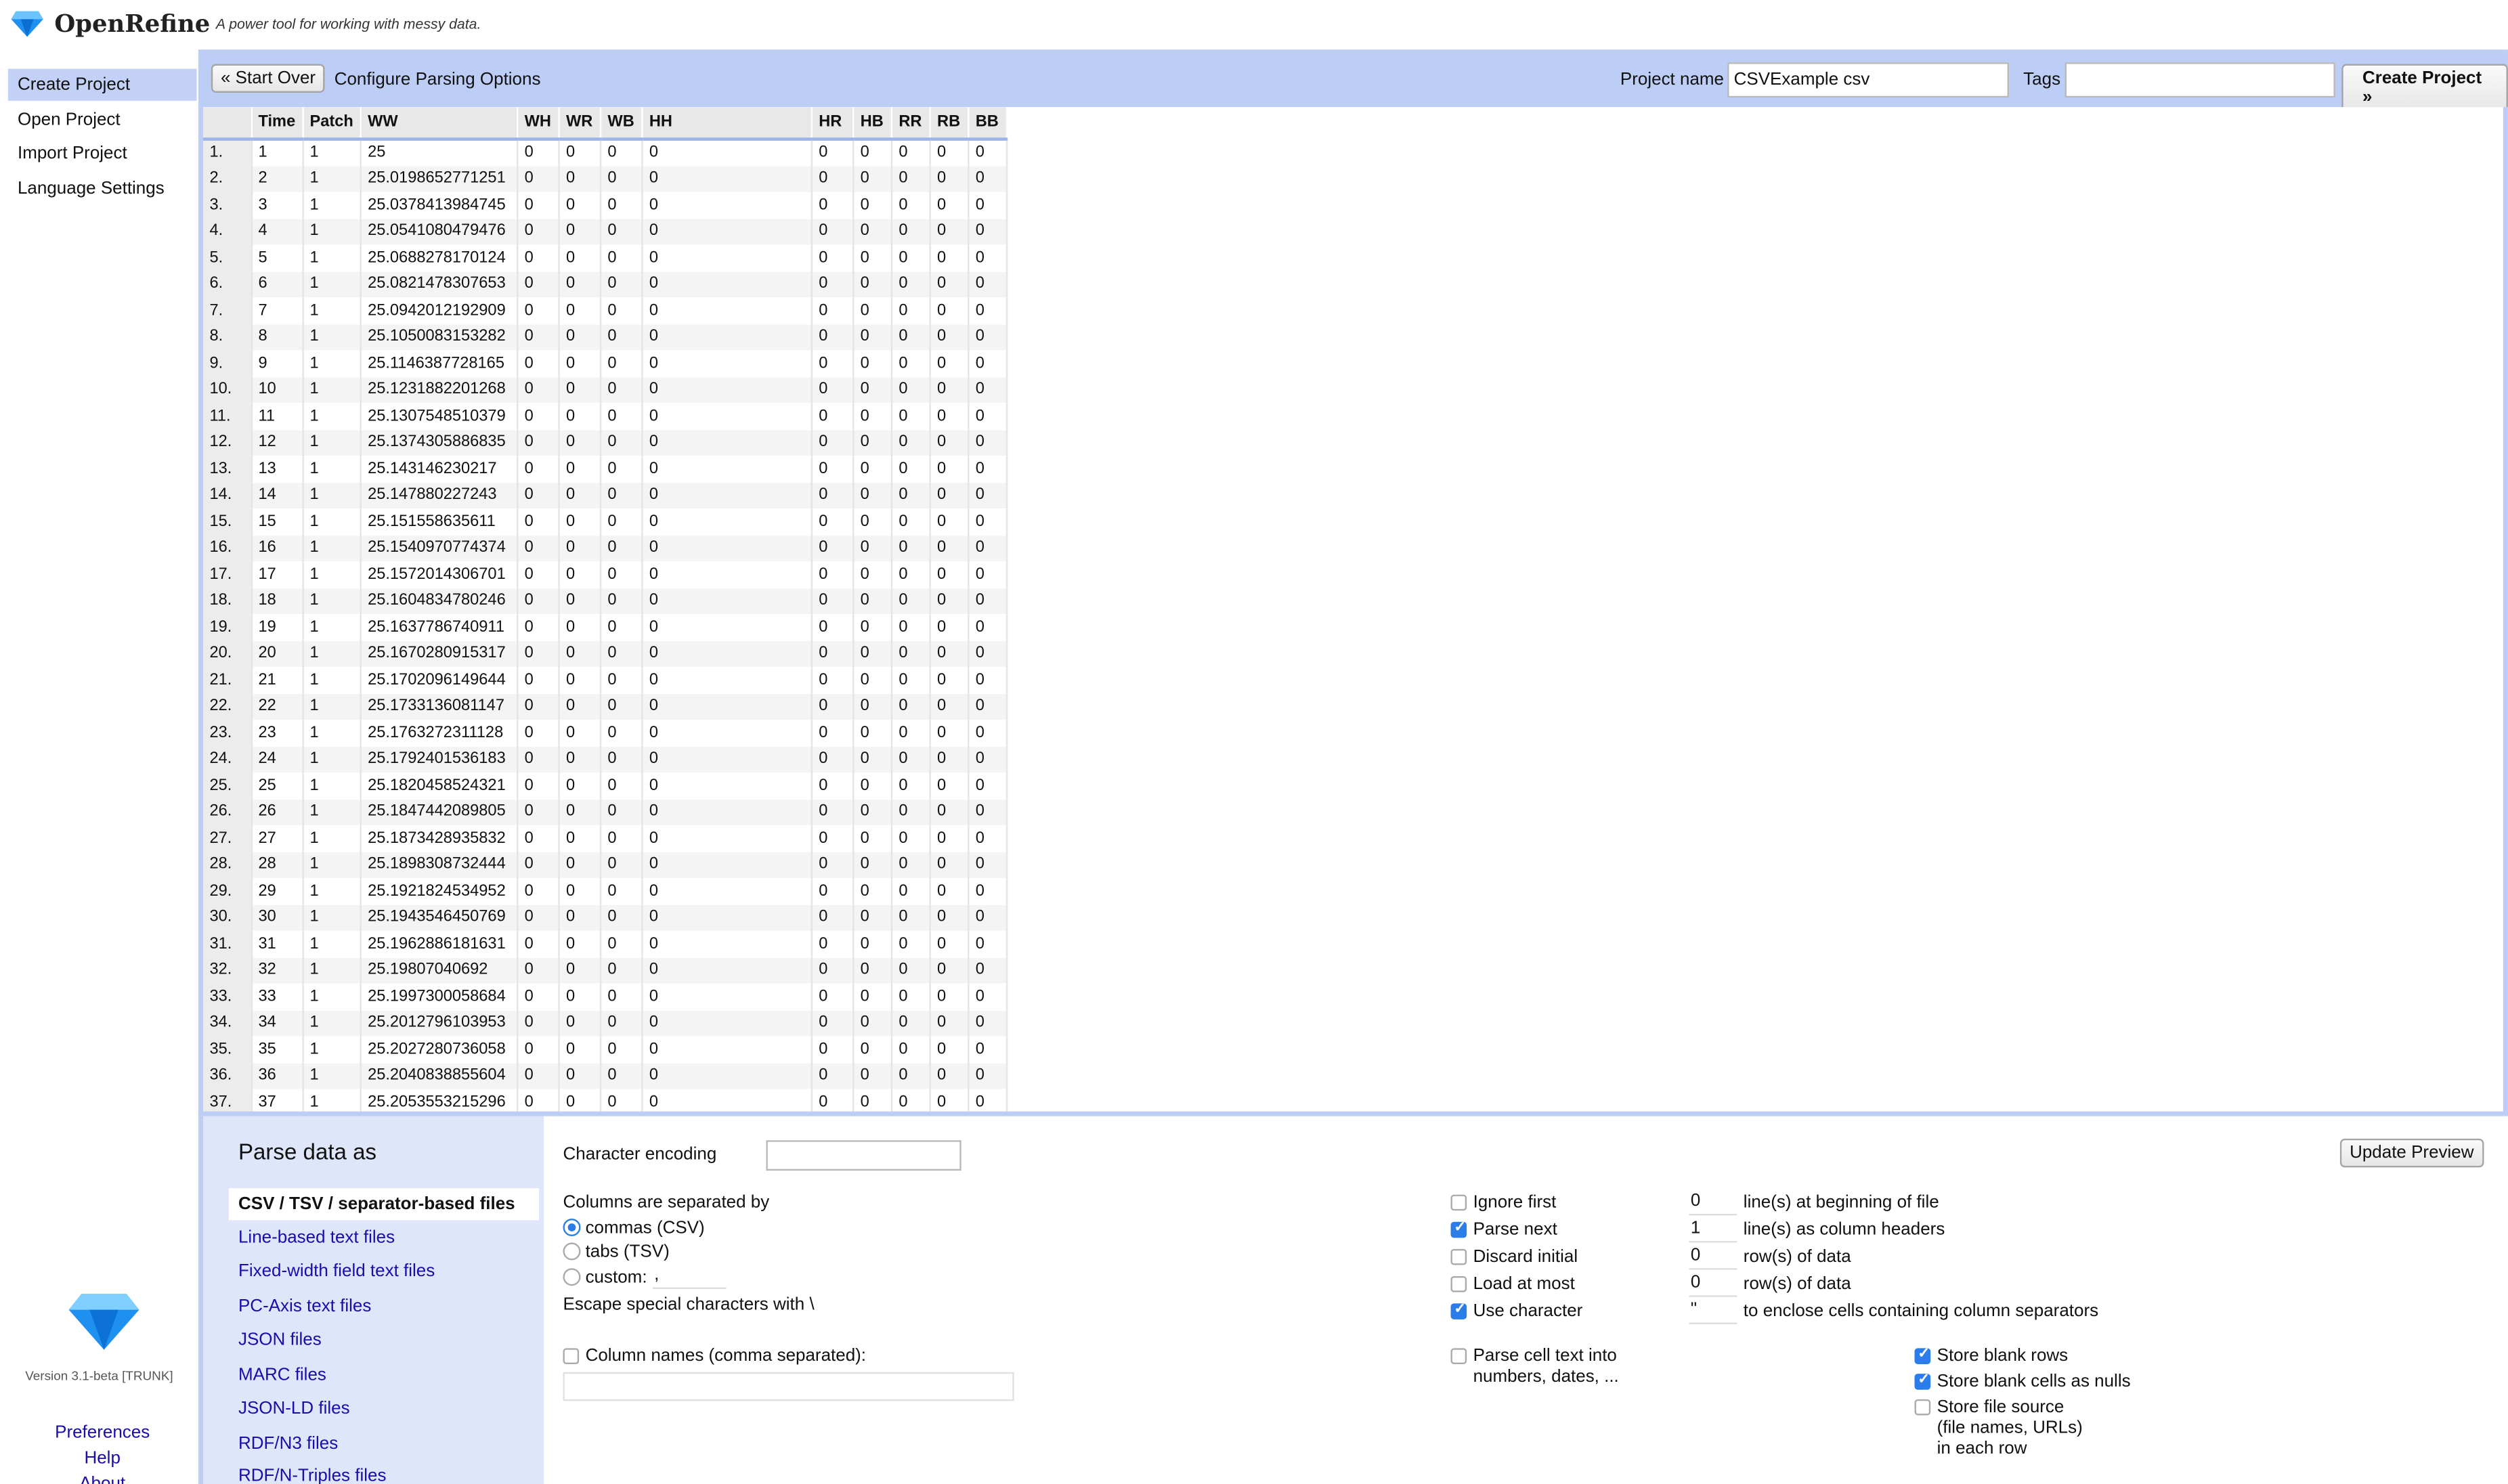 The image size is (2508, 1484). What do you see at coordinates (1713, 1230) in the screenshot?
I see `parse-next-input: 1` at bounding box center [1713, 1230].